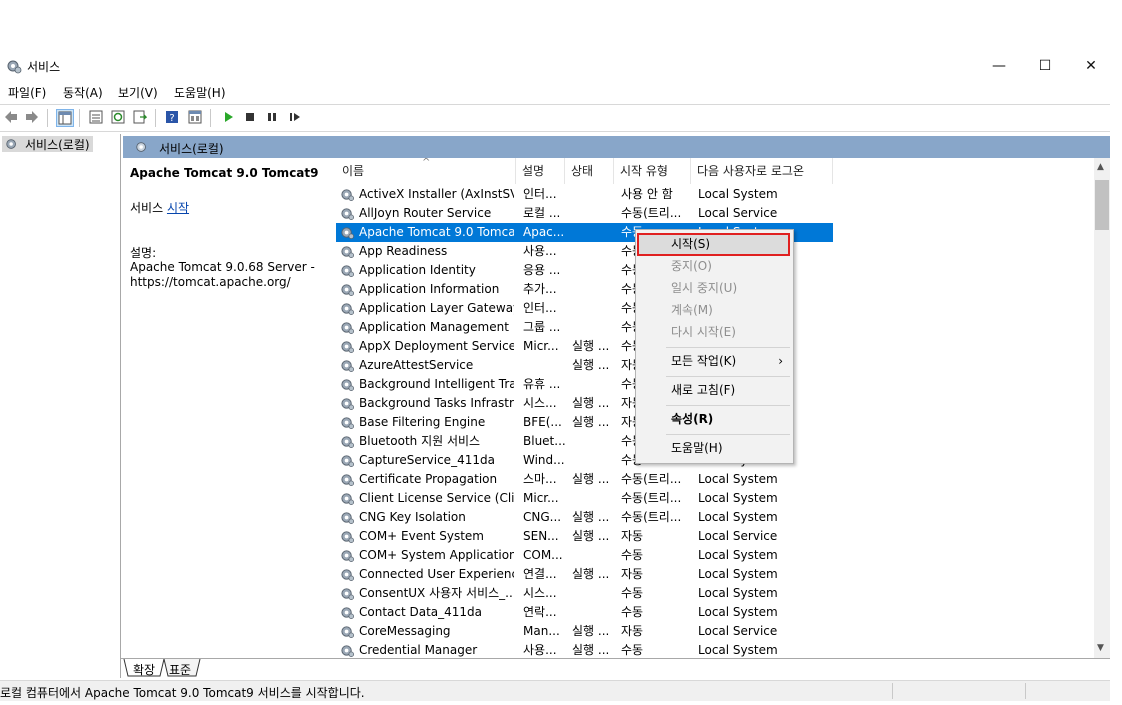  What do you see at coordinates (228, 117) in the screenshot?
I see `start-service-icon` at bounding box center [228, 117].